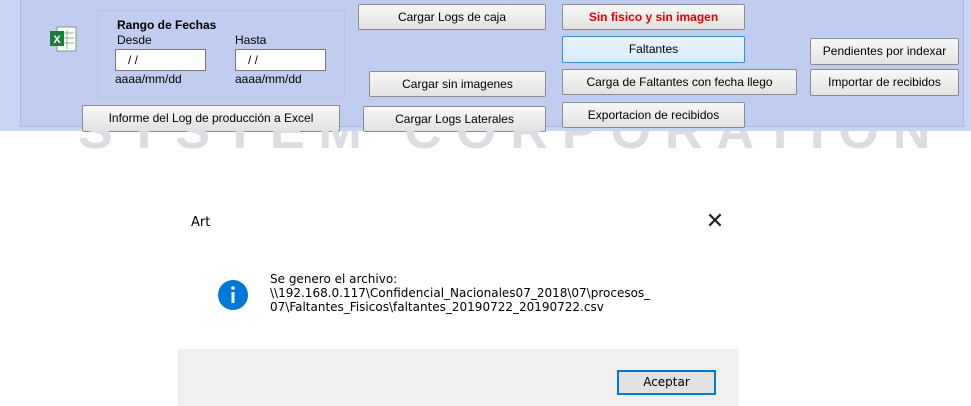 The image size is (971, 406). Describe the element at coordinates (715, 222) in the screenshot. I see `close-icon: ✕` at that location.